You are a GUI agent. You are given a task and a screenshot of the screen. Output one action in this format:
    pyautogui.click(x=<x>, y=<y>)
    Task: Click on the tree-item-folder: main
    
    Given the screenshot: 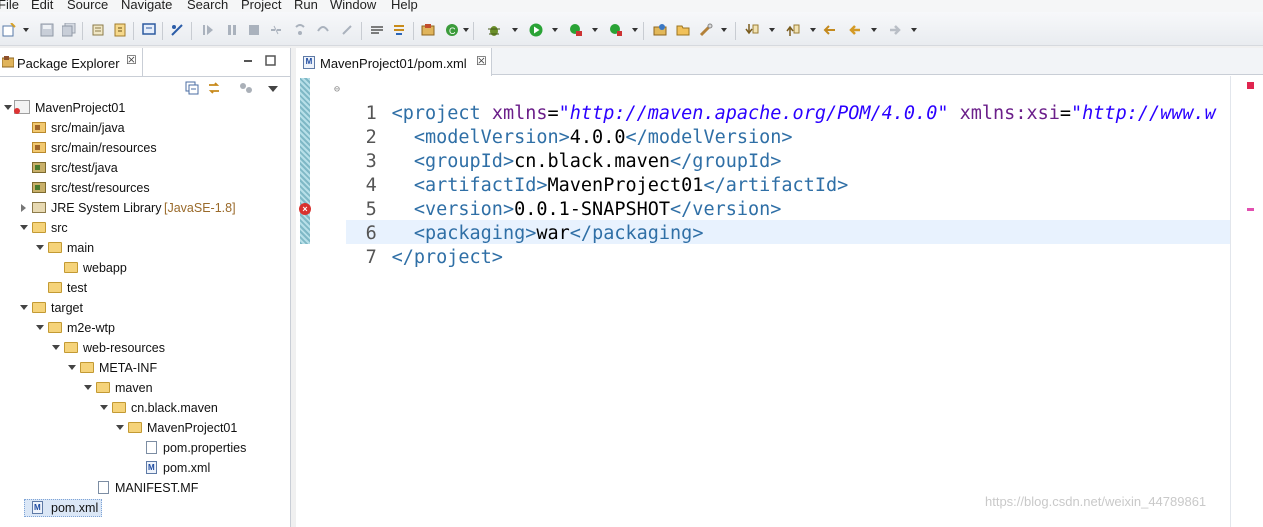 What is the action you would take?
    pyautogui.click(x=145, y=248)
    